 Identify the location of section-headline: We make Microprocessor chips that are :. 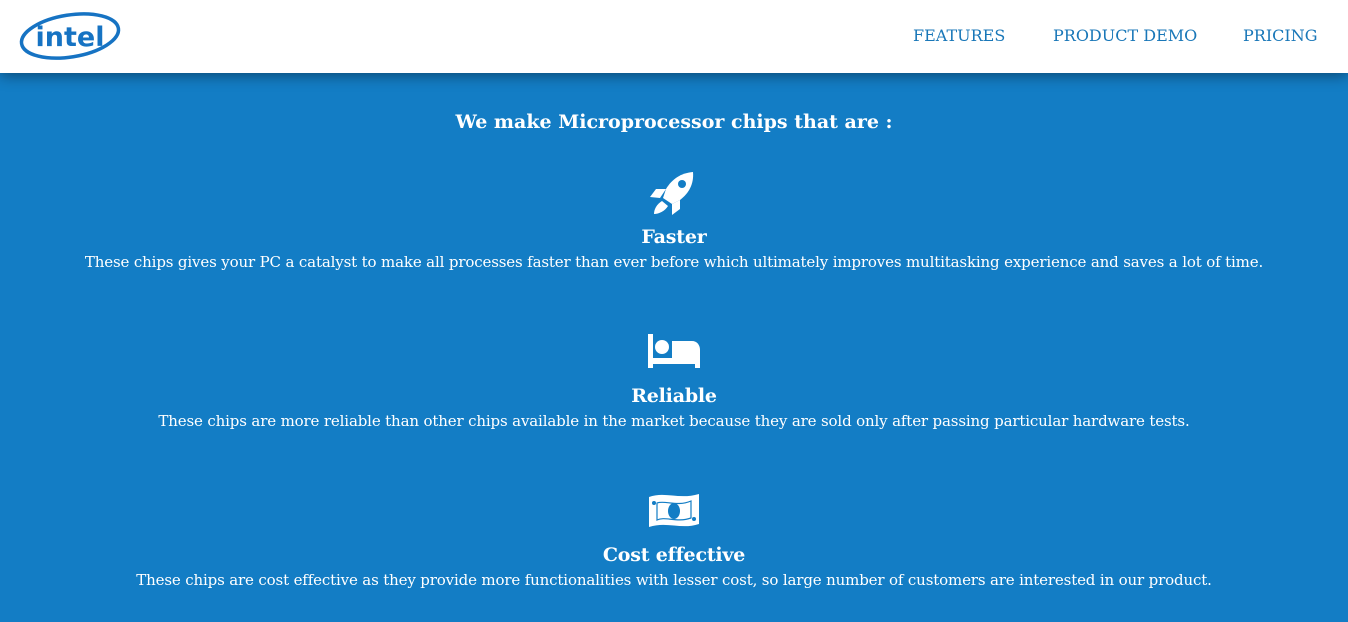
(674, 122).